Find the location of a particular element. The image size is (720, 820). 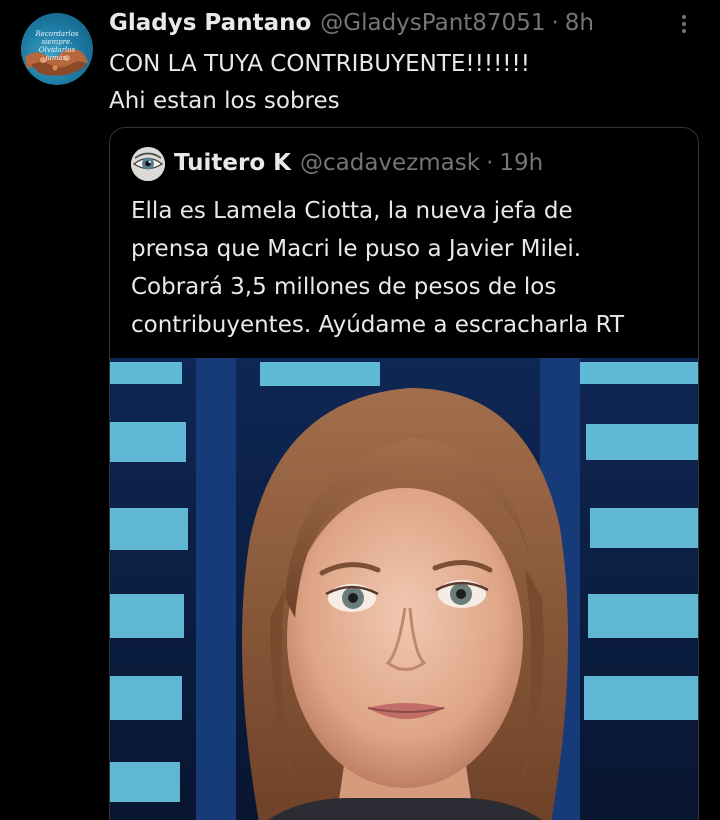

author-handle: @GladysPant87051 is located at coordinates (432, 23).